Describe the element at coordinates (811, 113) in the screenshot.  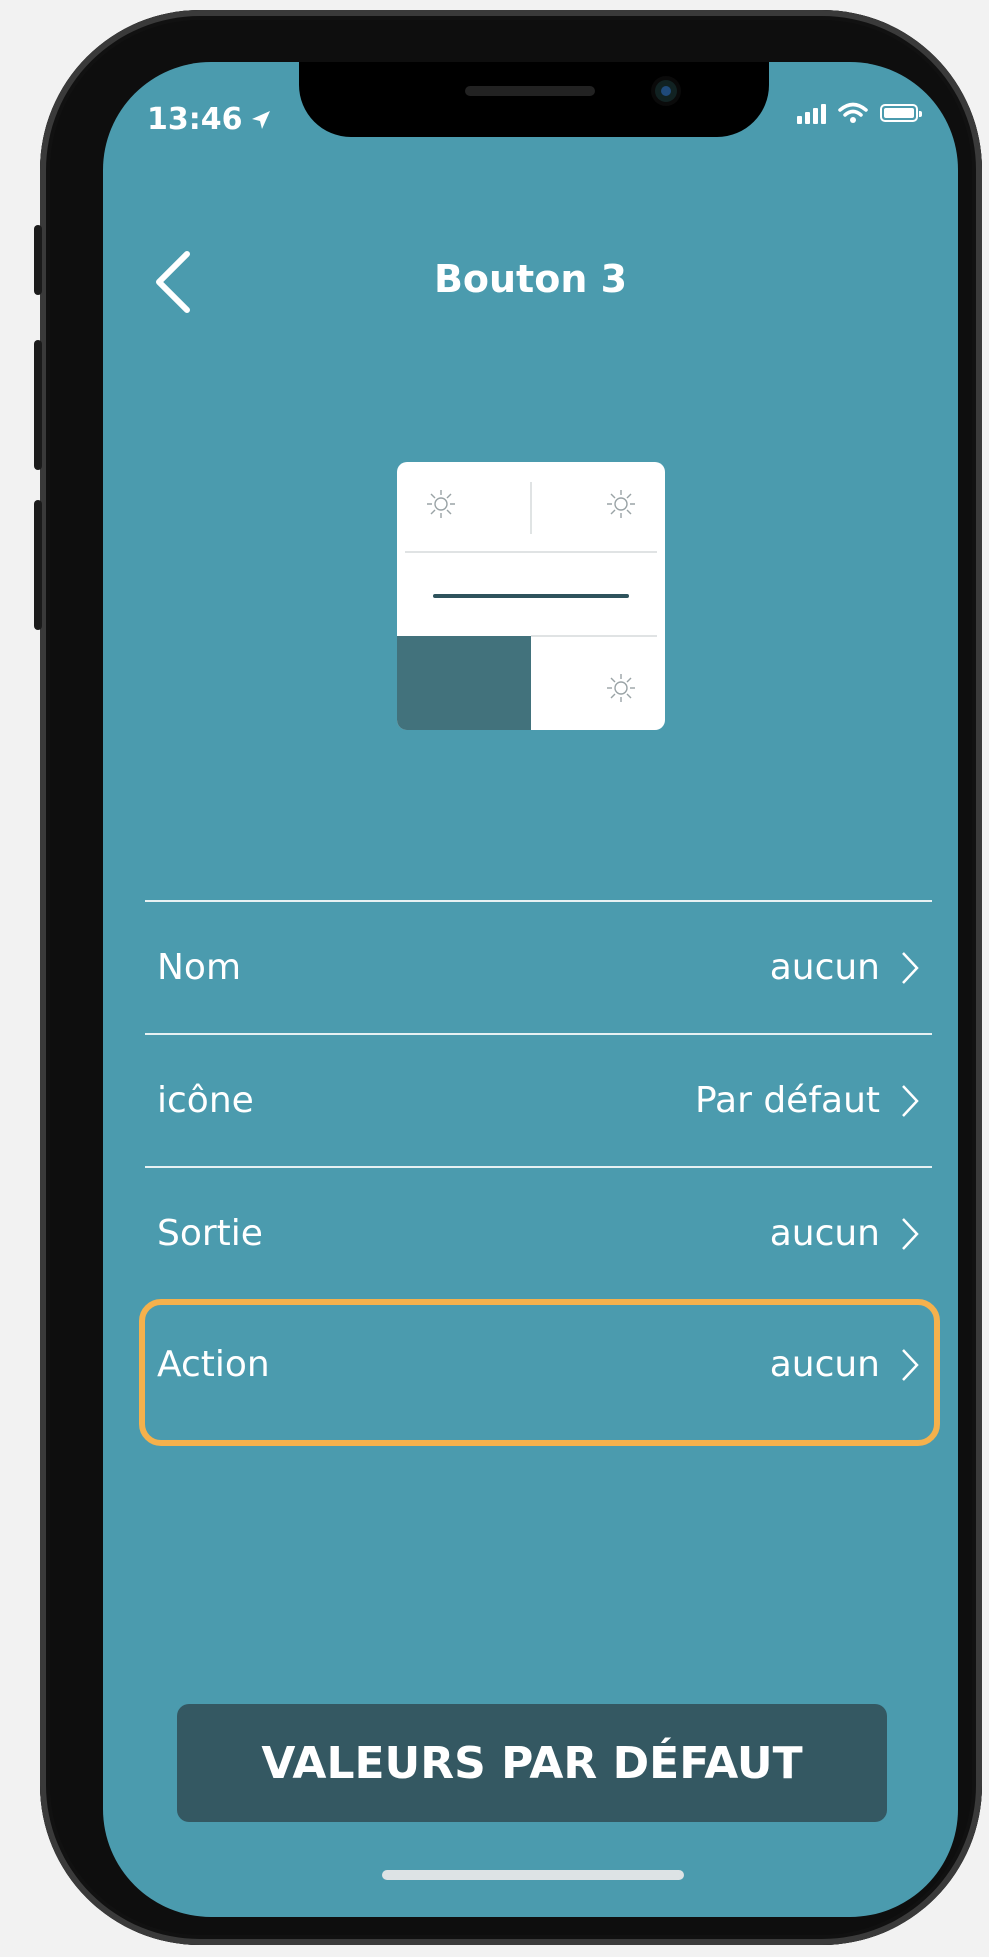
I see `cellular-signal-icon` at that location.